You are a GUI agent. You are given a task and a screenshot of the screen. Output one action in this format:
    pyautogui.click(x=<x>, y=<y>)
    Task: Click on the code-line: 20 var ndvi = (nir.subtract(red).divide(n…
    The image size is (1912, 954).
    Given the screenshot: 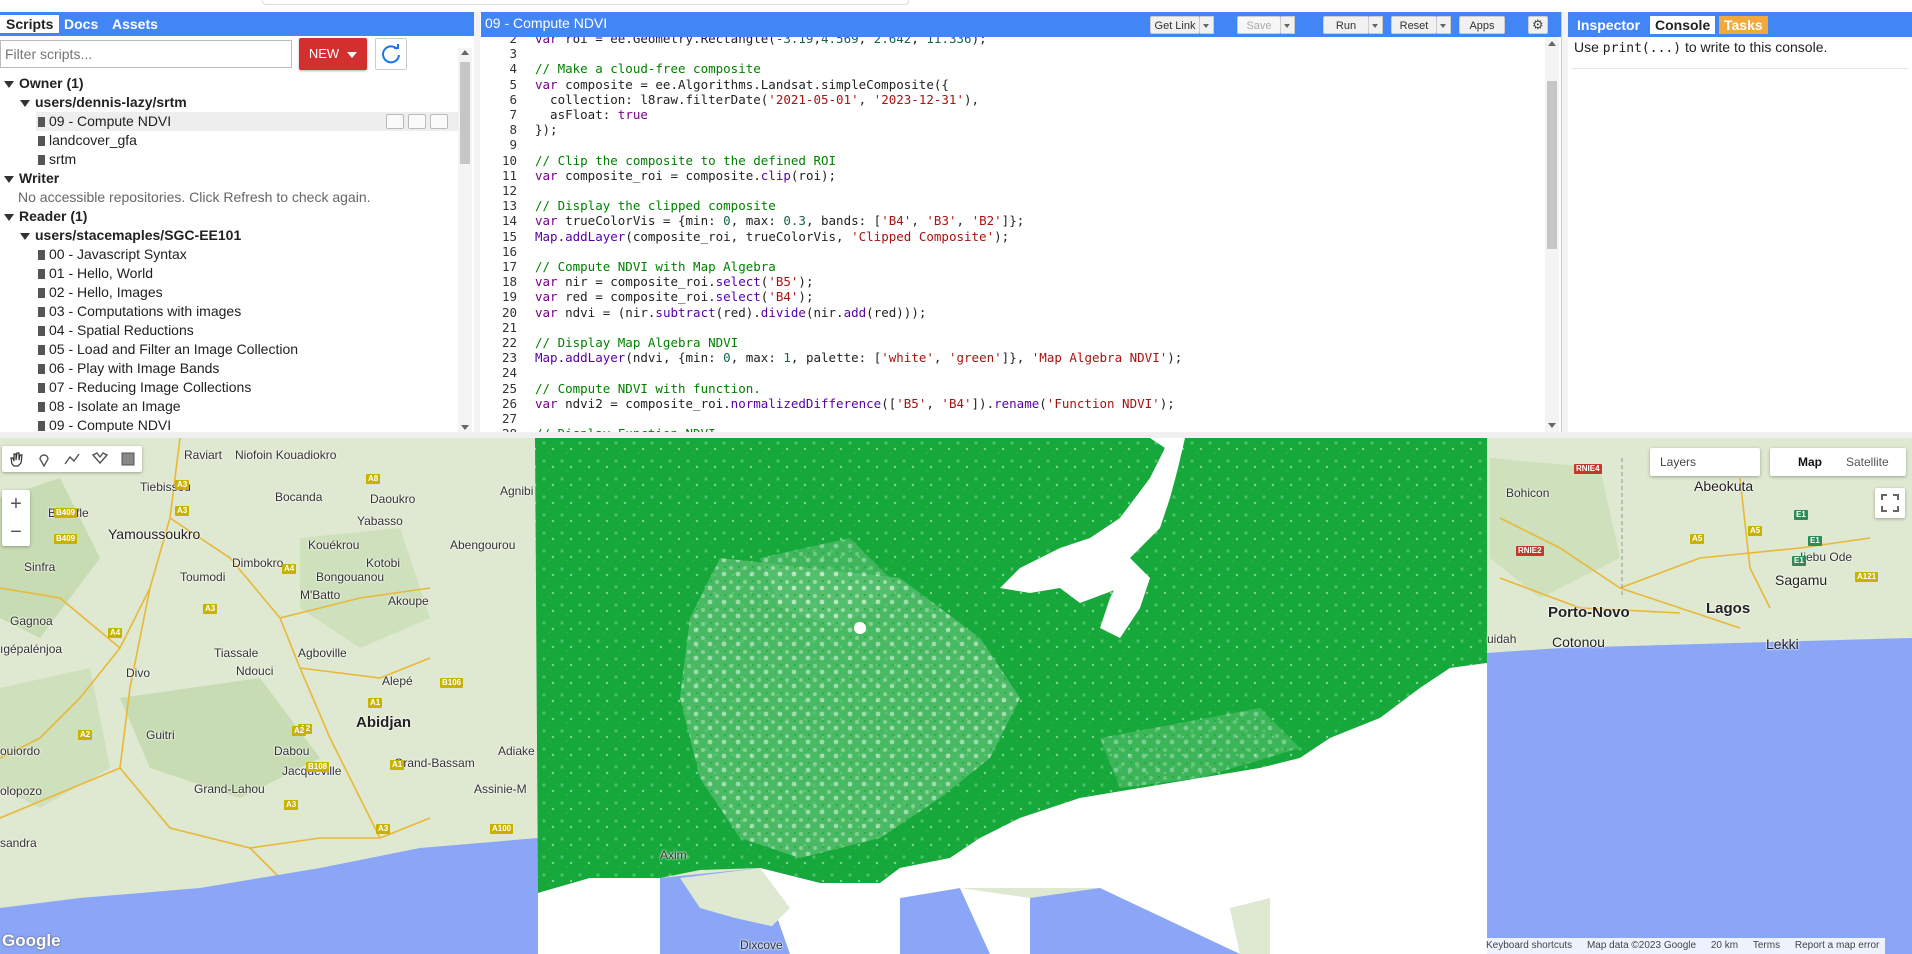 What is the action you would take?
    pyautogui.click(x=703, y=312)
    